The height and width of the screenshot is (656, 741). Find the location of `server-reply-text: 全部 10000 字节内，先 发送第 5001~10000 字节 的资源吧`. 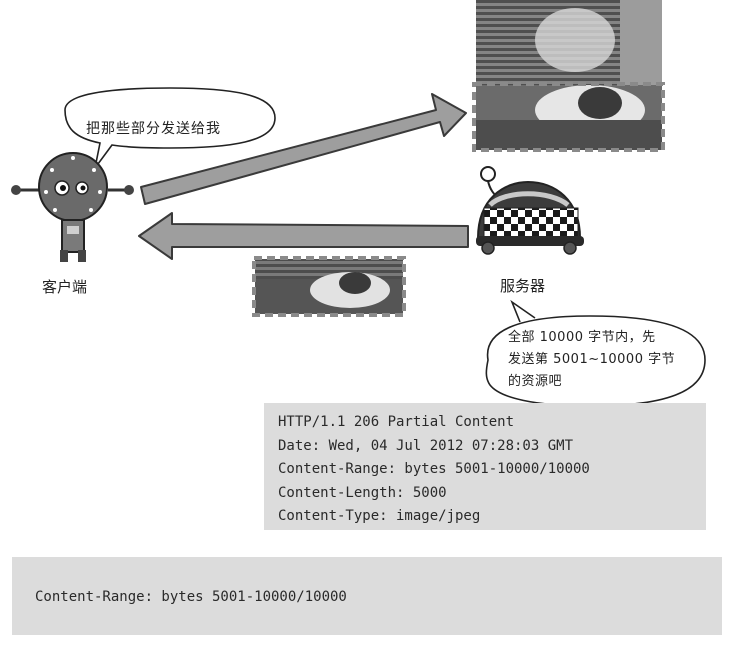

server-reply-text: 全部 10000 字节内，先 发送第 5001~10000 字节 的资源吧 is located at coordinates (591, 360).